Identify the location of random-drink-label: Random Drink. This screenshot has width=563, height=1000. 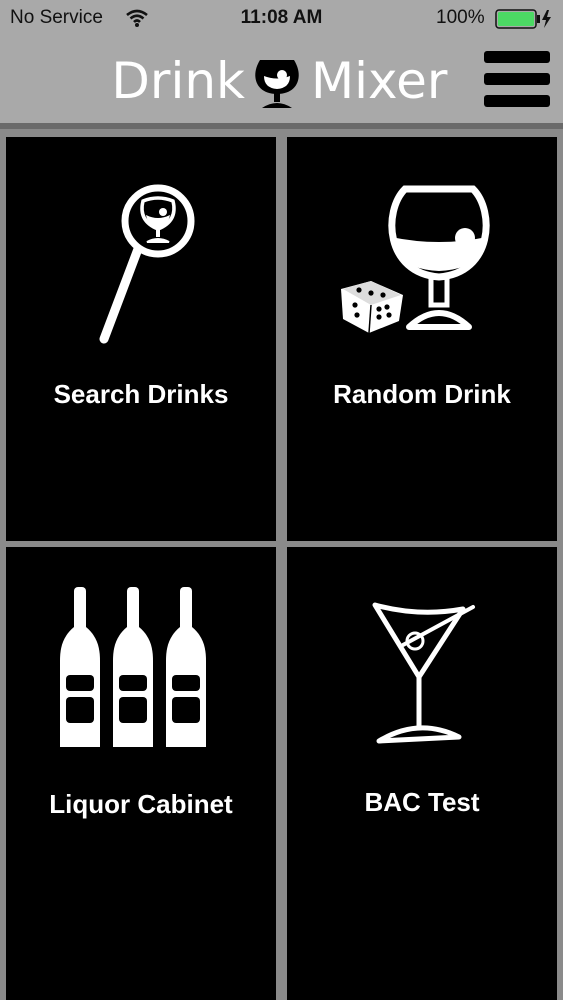
(422, 394).